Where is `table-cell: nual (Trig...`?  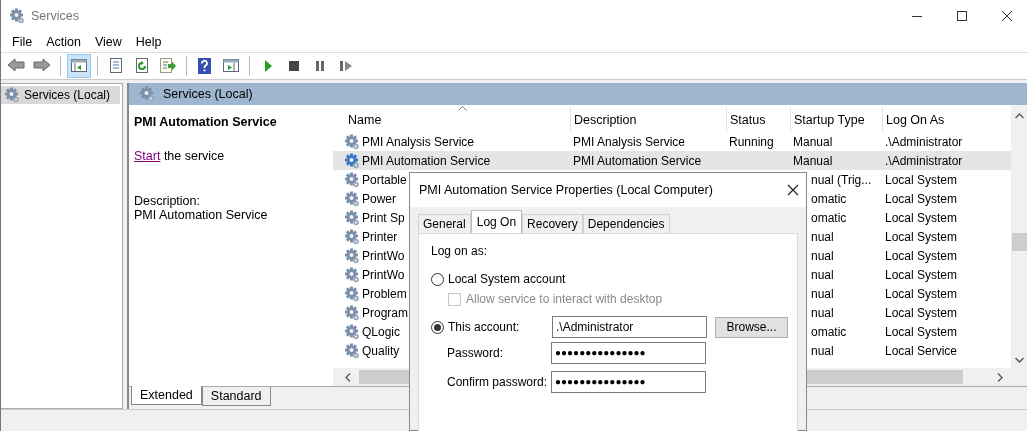 table-cell: nual (Trig... is located at coordinates (841, 179).